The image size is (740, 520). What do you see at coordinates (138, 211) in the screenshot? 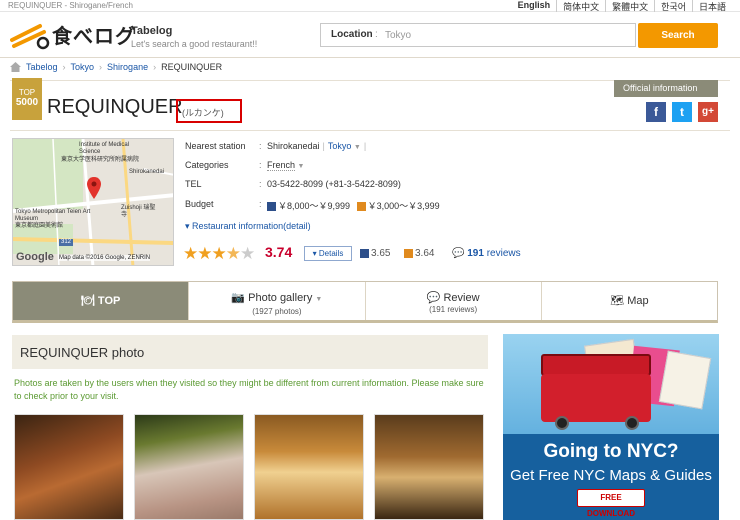
I see `map-label-zuishoji: Zuishoji 瑞聖寺` at bounding box center [138, 211].